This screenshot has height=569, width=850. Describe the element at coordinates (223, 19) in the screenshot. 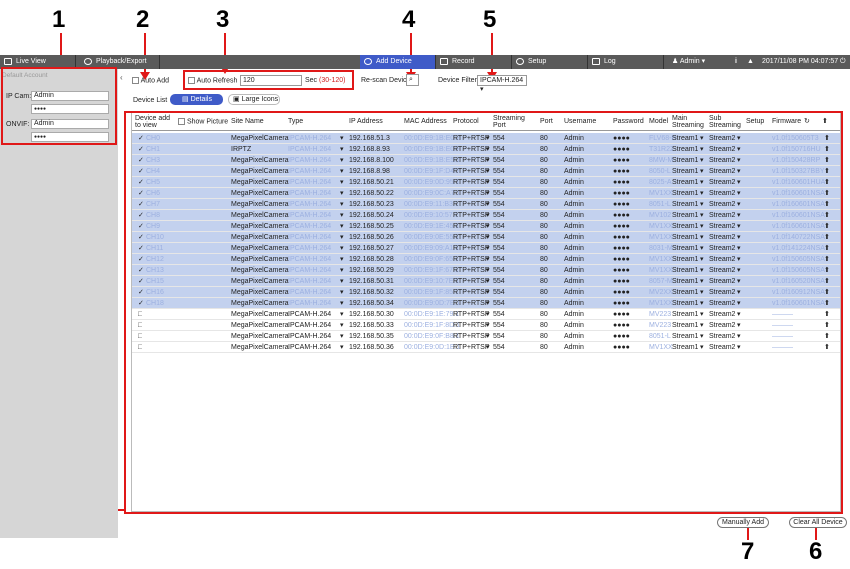

I see `callout-3: 3` at that location.